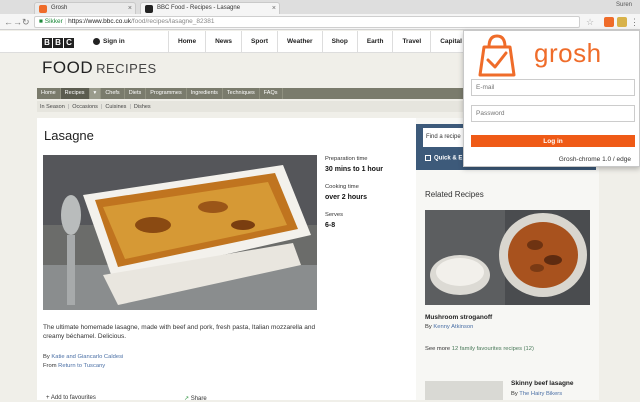 The height and width of the screenshot is (402, 640). I want to click on food-nav-chefs: Chefs, so click(113, 93).